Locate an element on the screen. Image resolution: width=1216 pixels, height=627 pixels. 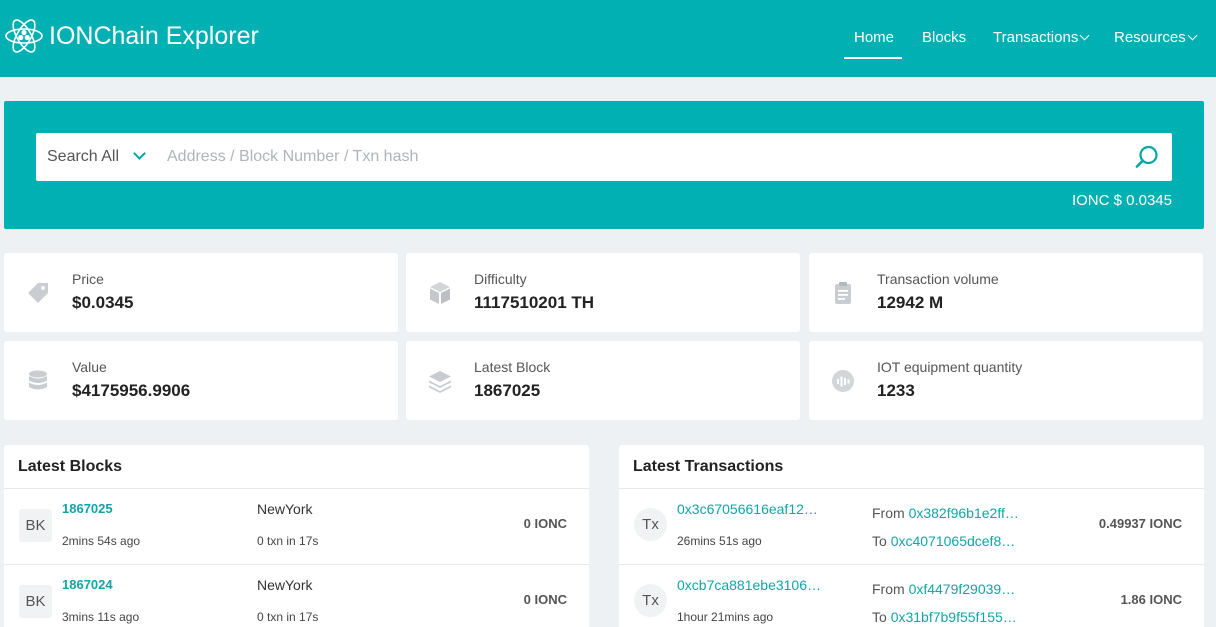
nav-blocks-label: Blocks is located at coordinates (944, 37).